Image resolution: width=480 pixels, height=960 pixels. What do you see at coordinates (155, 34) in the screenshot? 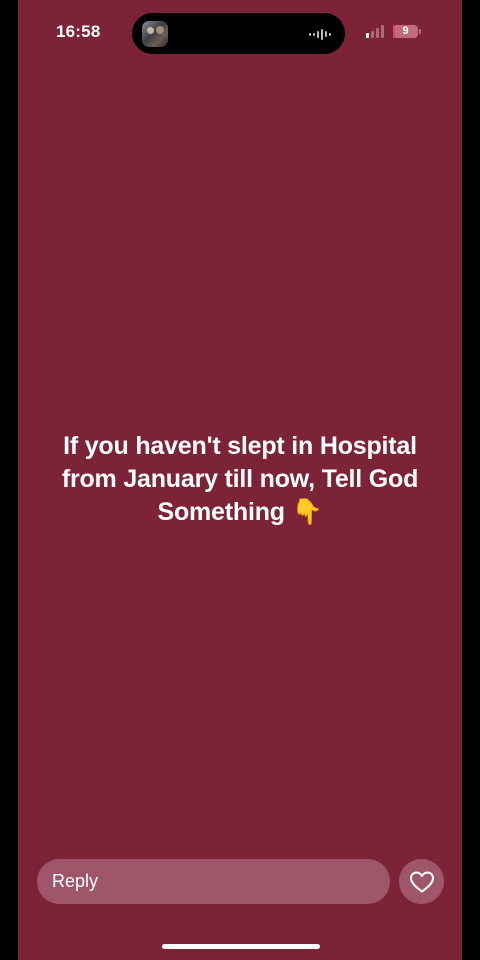
I see `album-art-thumbnail` at bounding box center [155, 34].